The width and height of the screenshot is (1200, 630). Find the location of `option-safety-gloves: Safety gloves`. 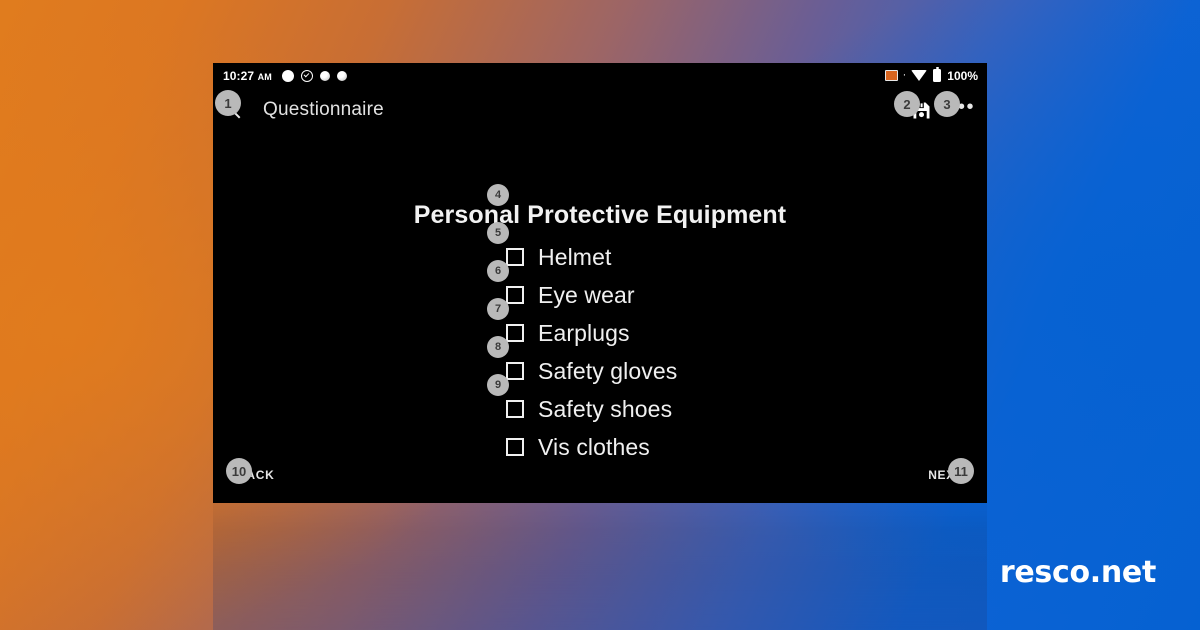

option-safety-gloves: Safety gloves is located at coordinates (591, 371).